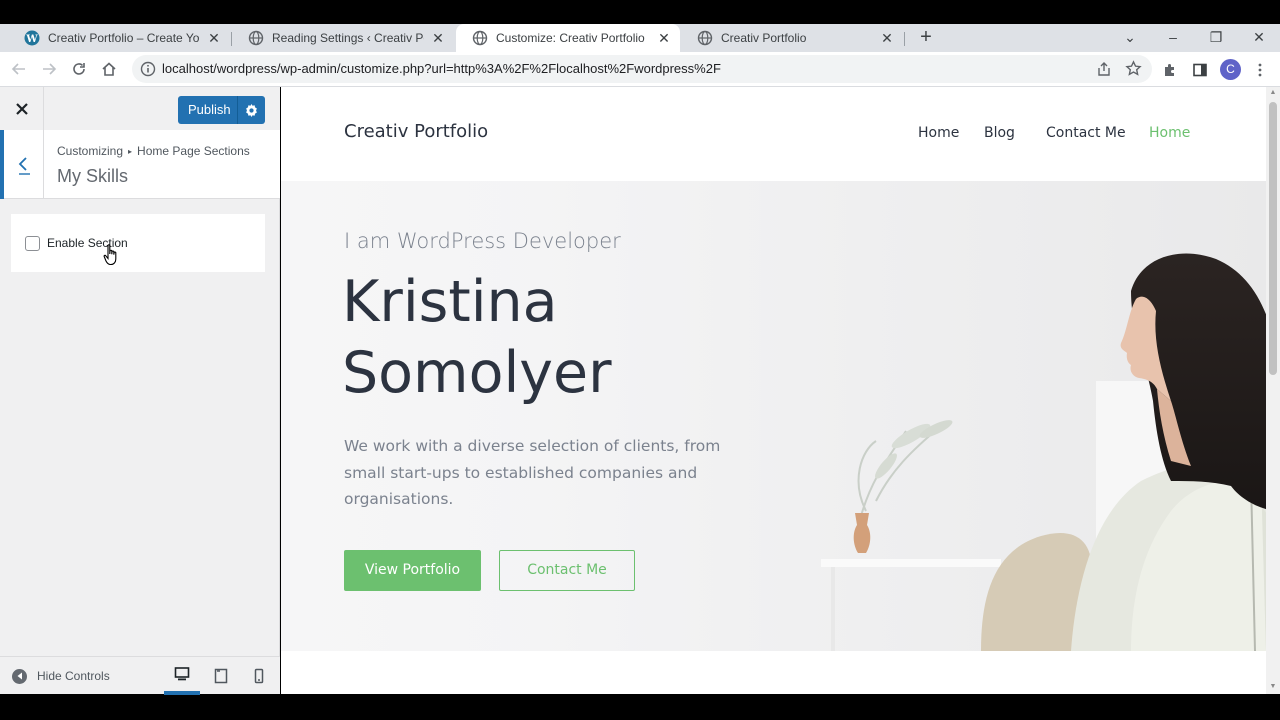 The image size is (1280, 720). I want to click on hero-name-line1: Kristina, so click(450, 302).